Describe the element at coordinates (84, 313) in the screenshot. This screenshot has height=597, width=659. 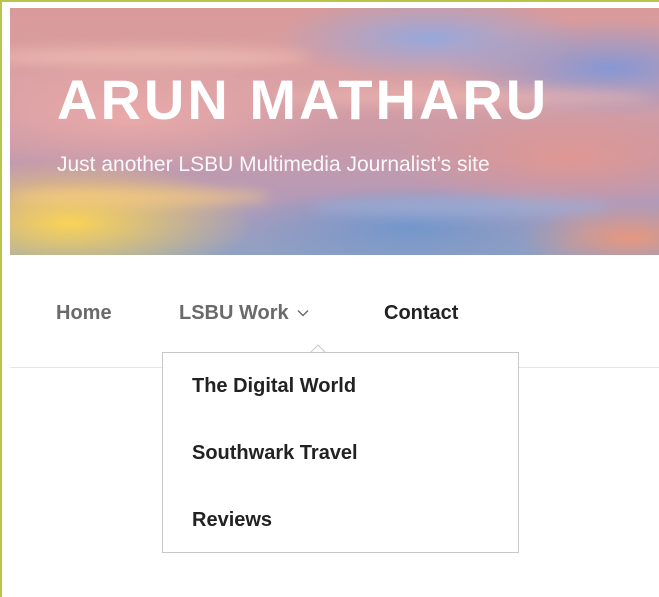
I see `nav-item-home: Home` at that location.